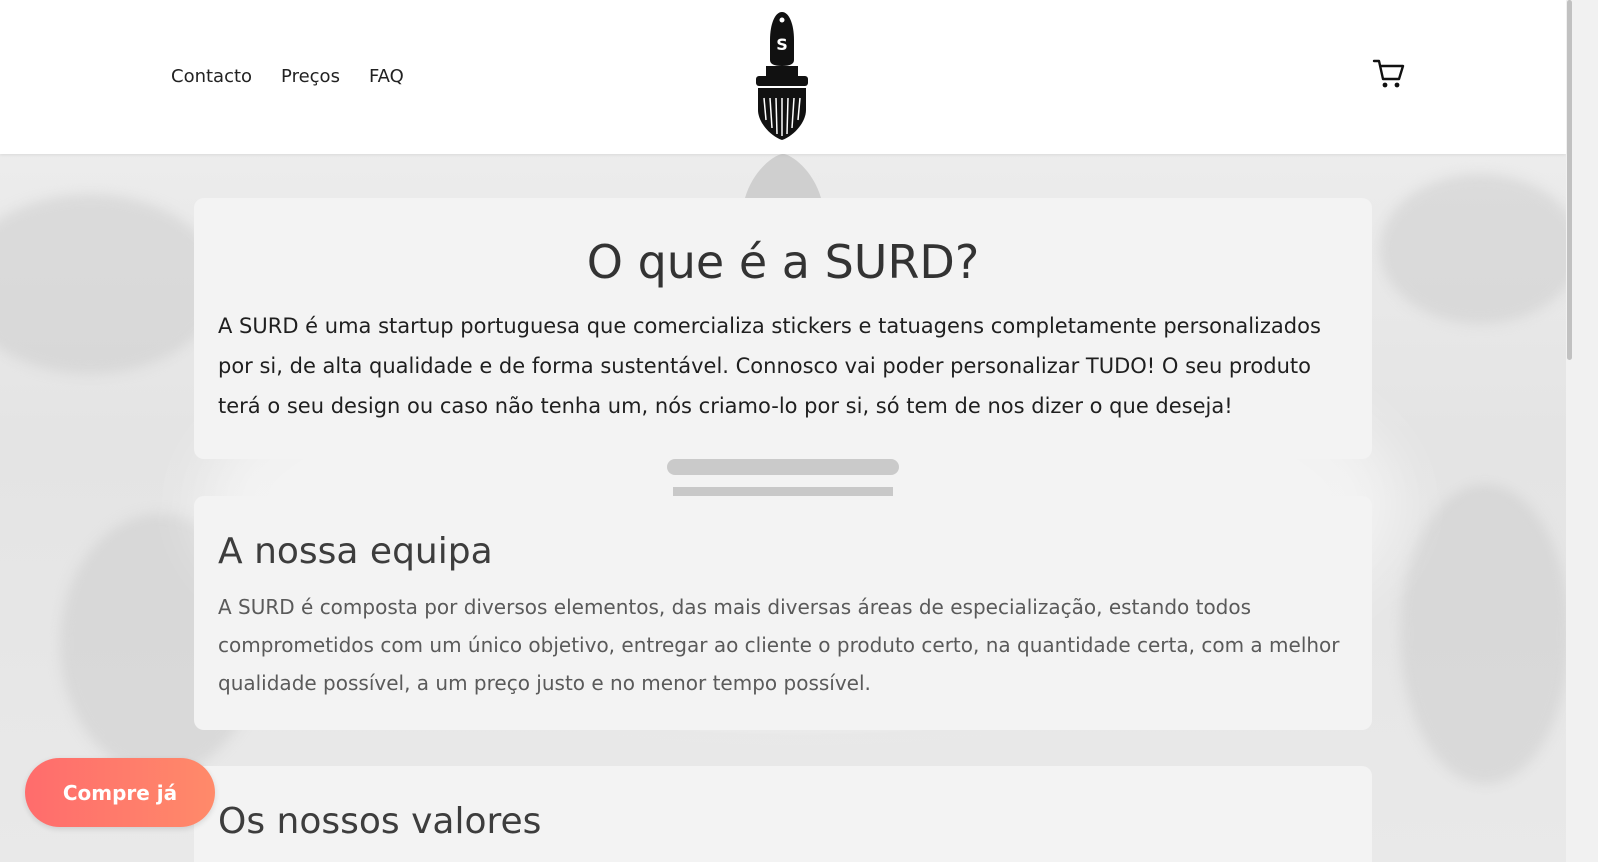  I want to click on about-title: O que é a SURD?, so click(783, 262).